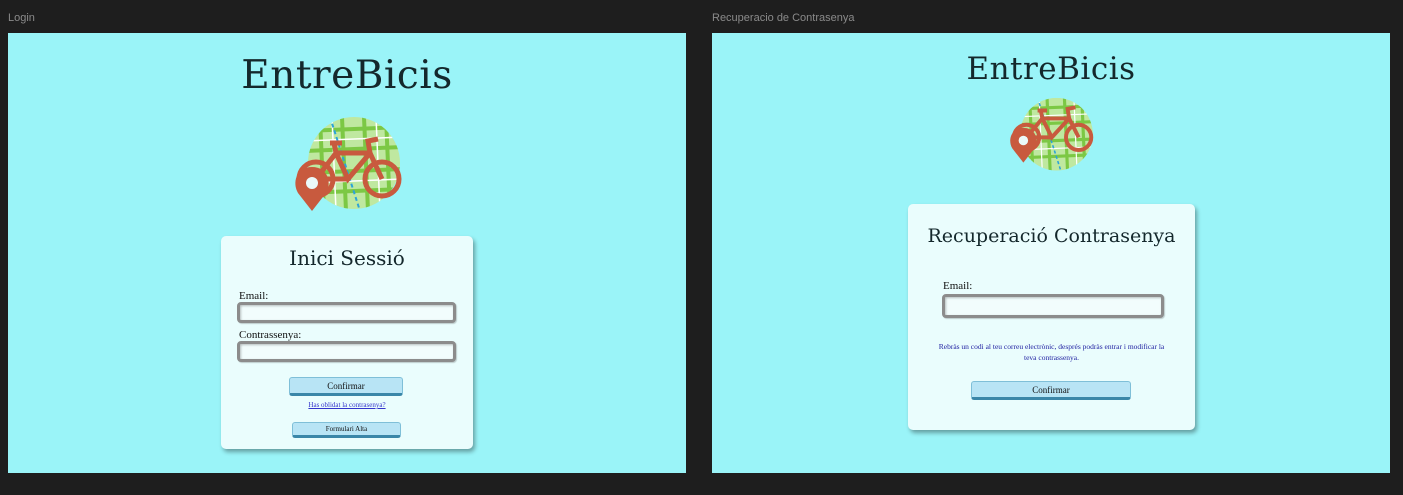 This screenshot has height=495, width=1403. I want to click on frame-label-recovery: Recuperacio de Contrasenya, so click(783, 18).